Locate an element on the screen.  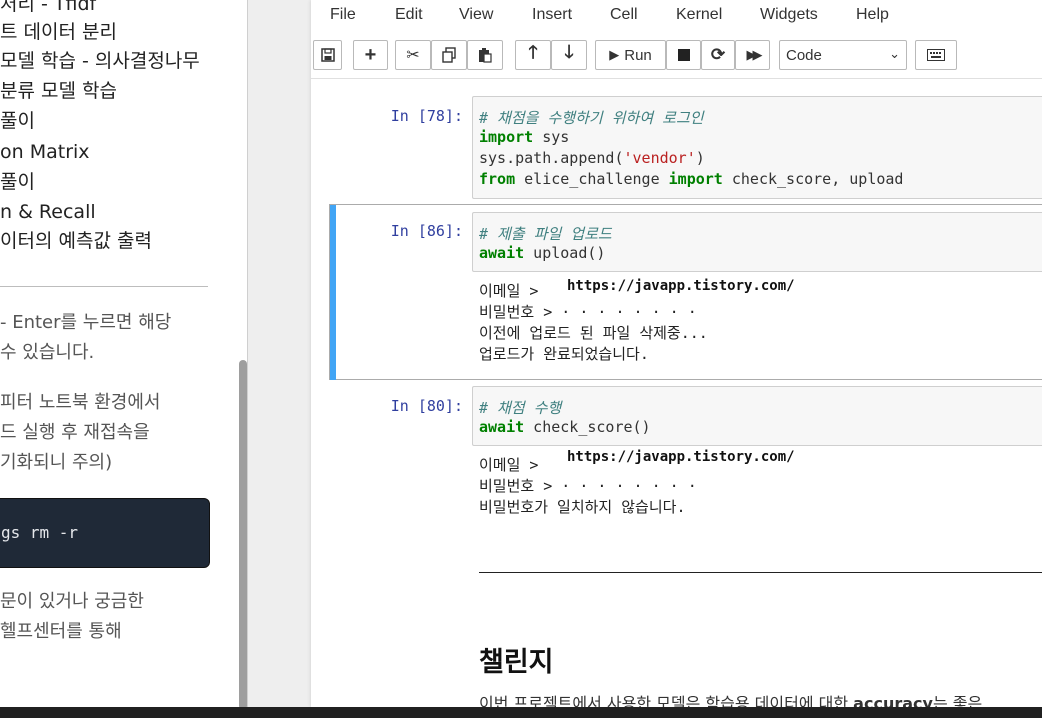
help-text: 문이 있거나 궁금한 is located at coordinates (72, 601).